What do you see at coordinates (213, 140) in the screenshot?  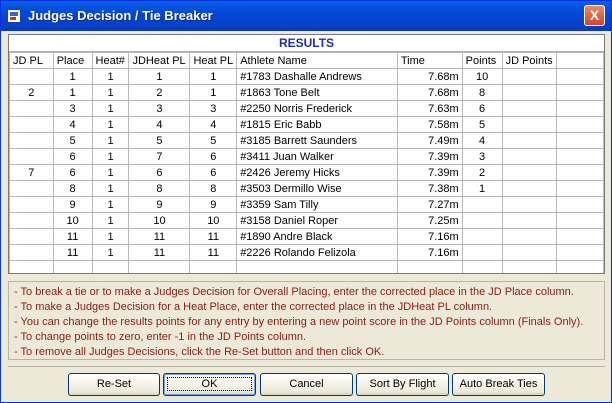 I see `heat-pl-cell: 5` at bounding box center [213, 140].